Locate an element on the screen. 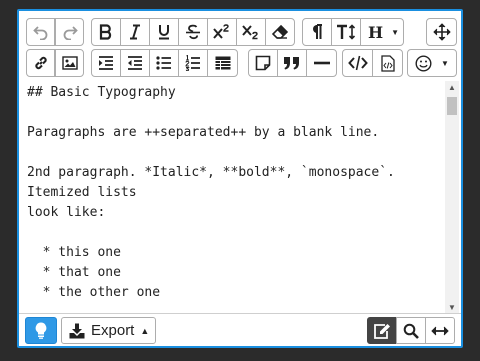 The width and height of the screenshot is (480, 361). arrows-horizontal-icon is located at coordinates (440, 330).